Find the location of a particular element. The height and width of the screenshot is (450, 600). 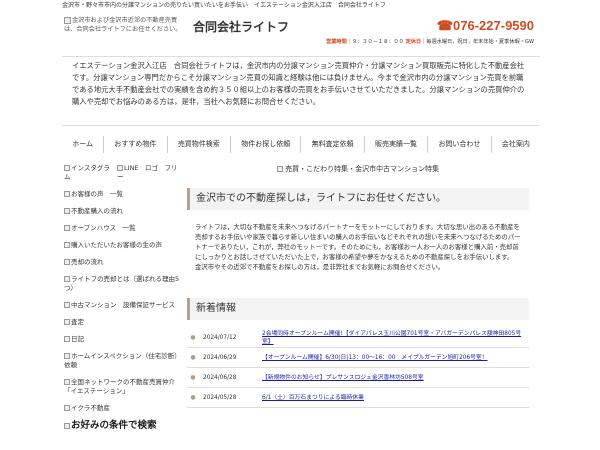

sidebar-search-heading: お好みの条件で検索 is located at coordinates (122, 425).